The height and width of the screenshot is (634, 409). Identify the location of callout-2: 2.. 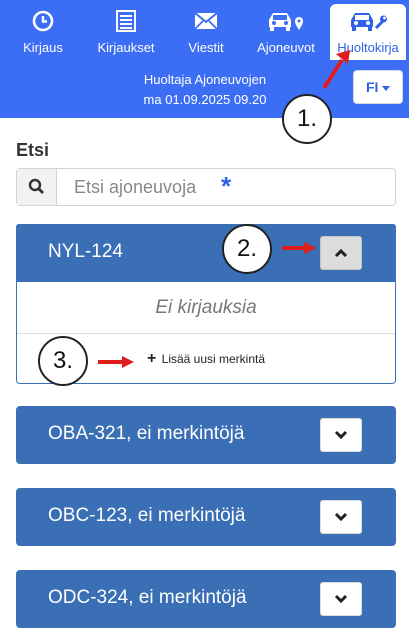
(247, 249).